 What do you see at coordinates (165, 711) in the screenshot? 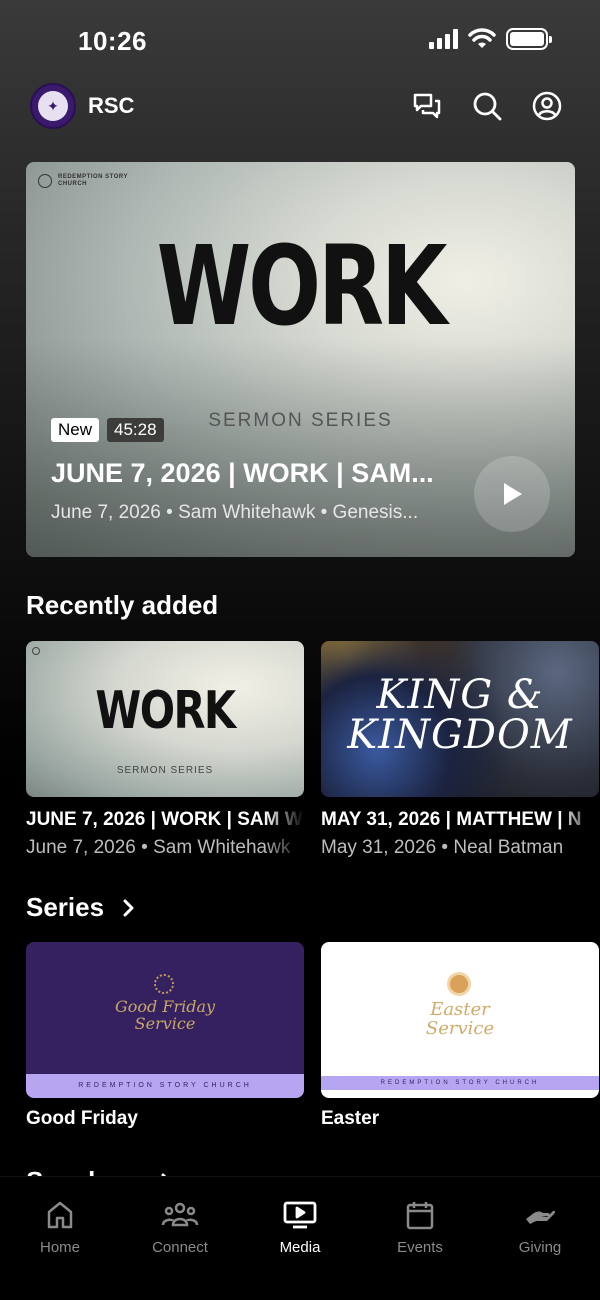
I see `thumbnail-title: WORK` at bounding box center [165, 711].